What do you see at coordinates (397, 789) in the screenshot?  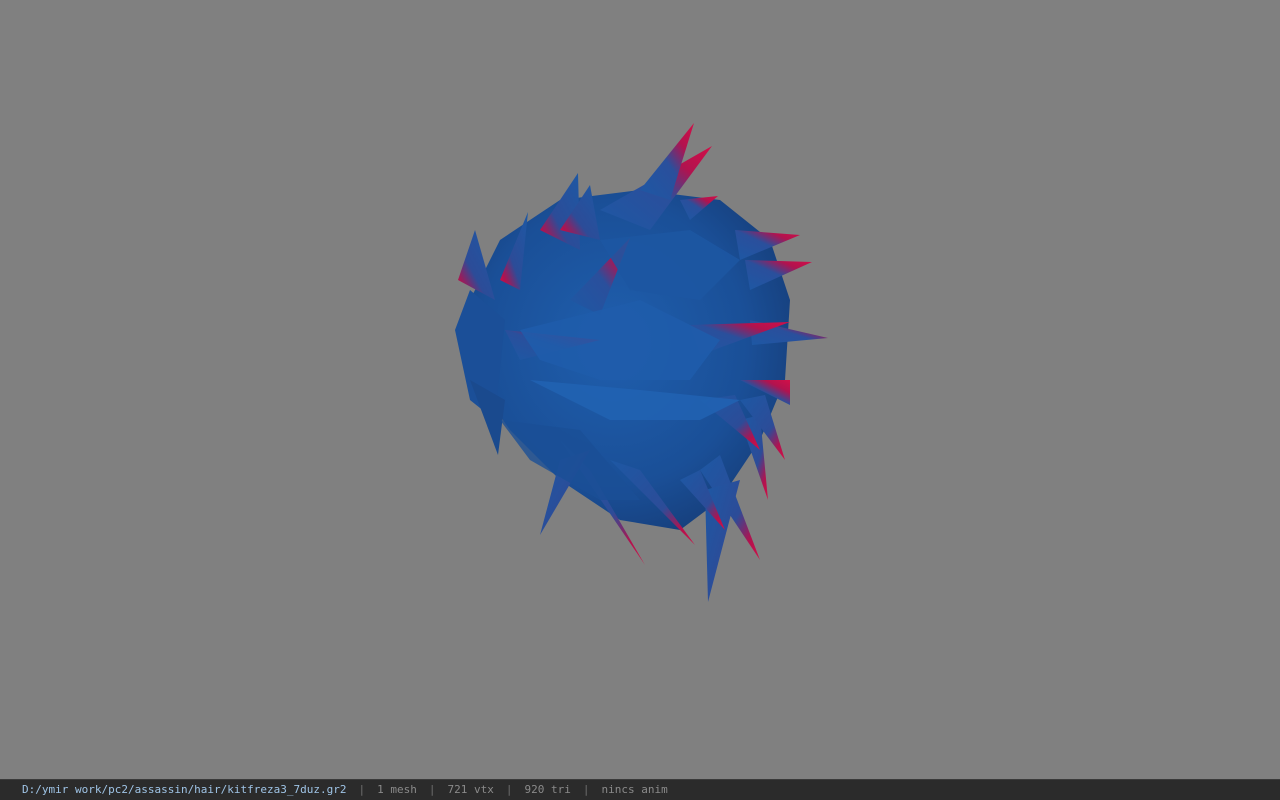 I see `mesh-count-label: 1 mesh` at bounding box center [397, 789].